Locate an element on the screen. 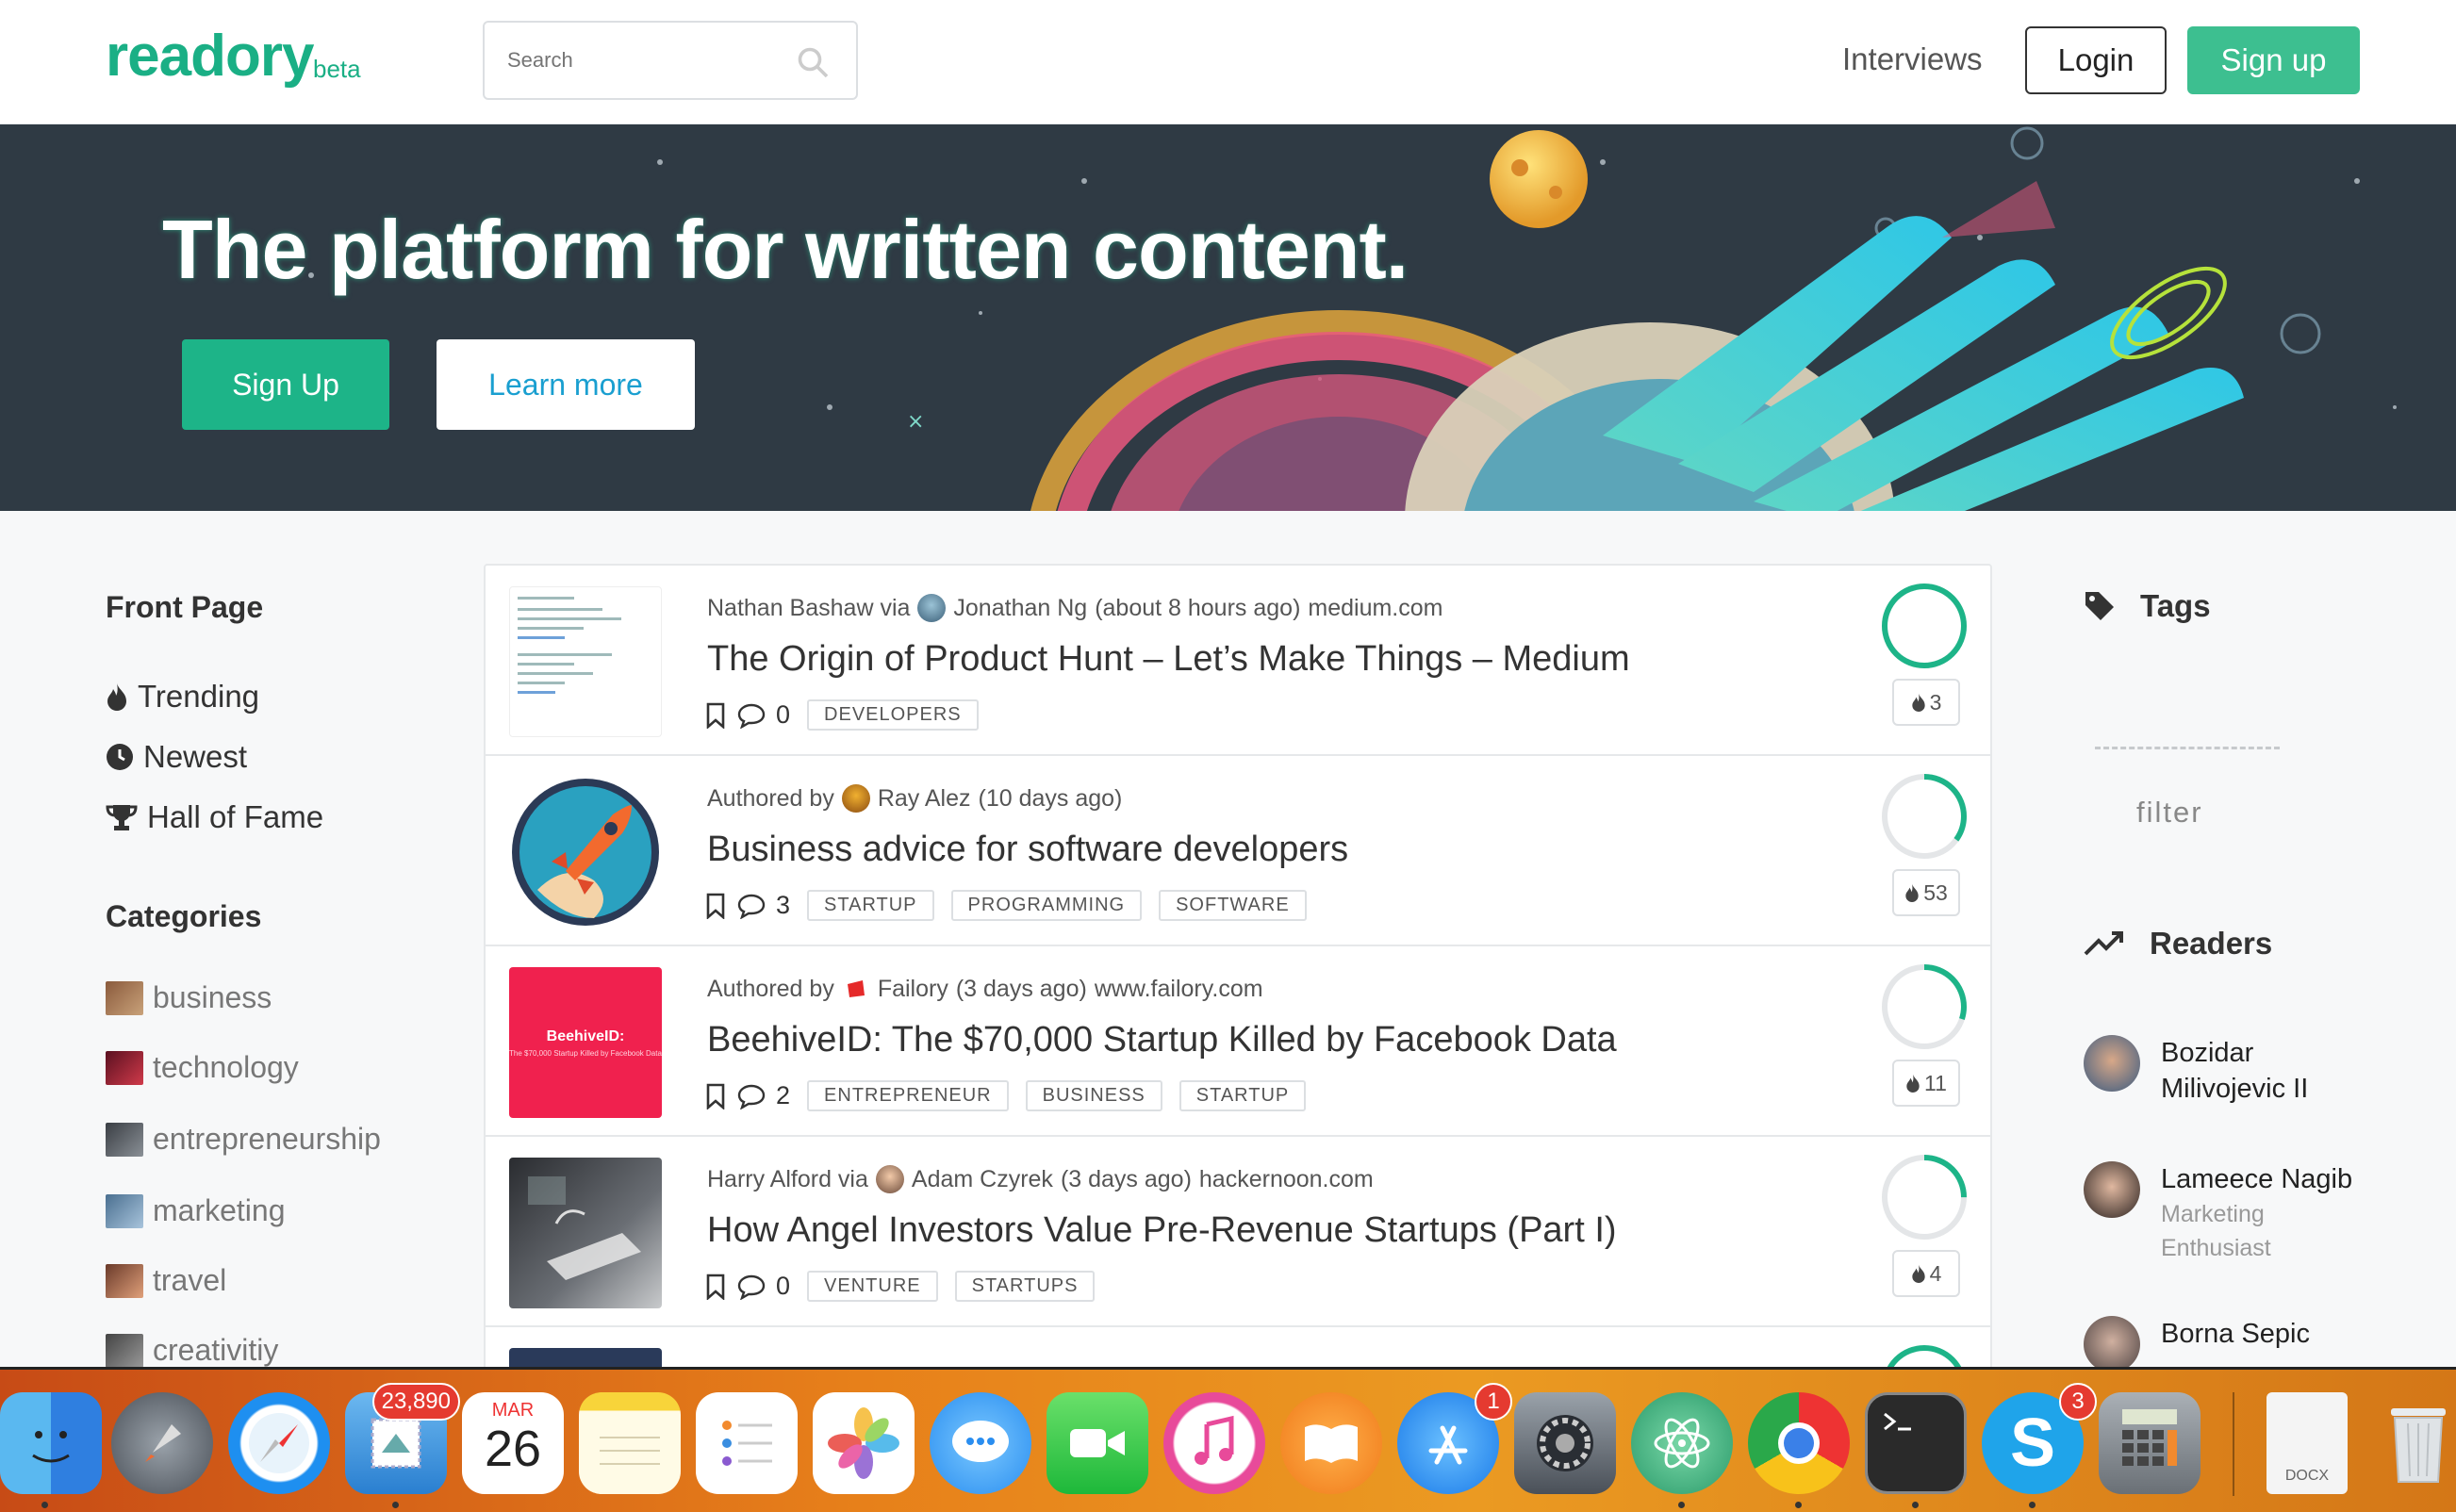  category-label: travel is located at coordinates (190, 1280).